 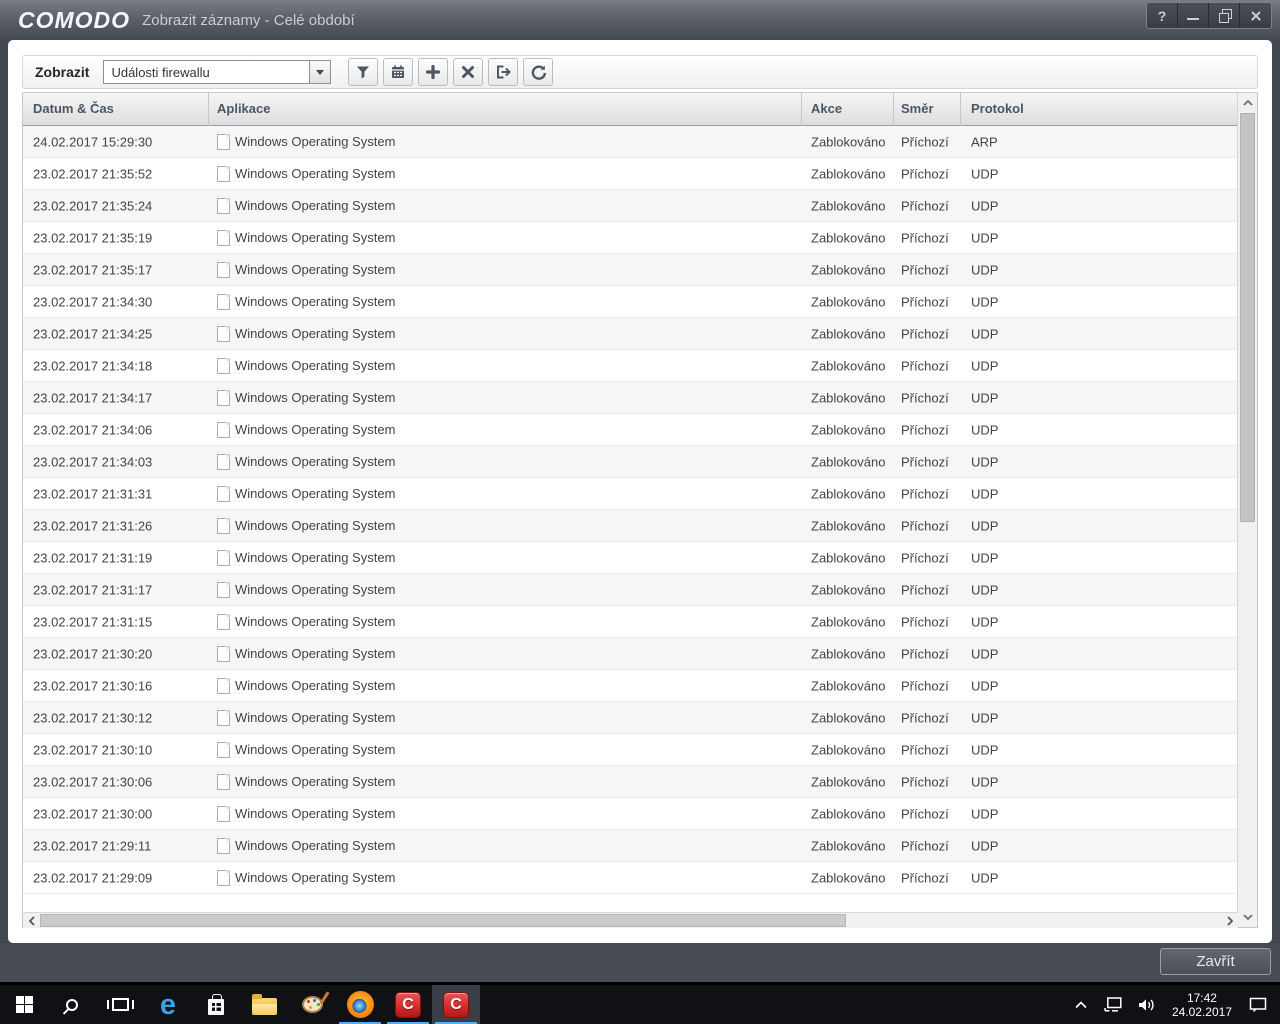 I want to click on close-window-button: Zavřít, so click(x=1215, y=961).